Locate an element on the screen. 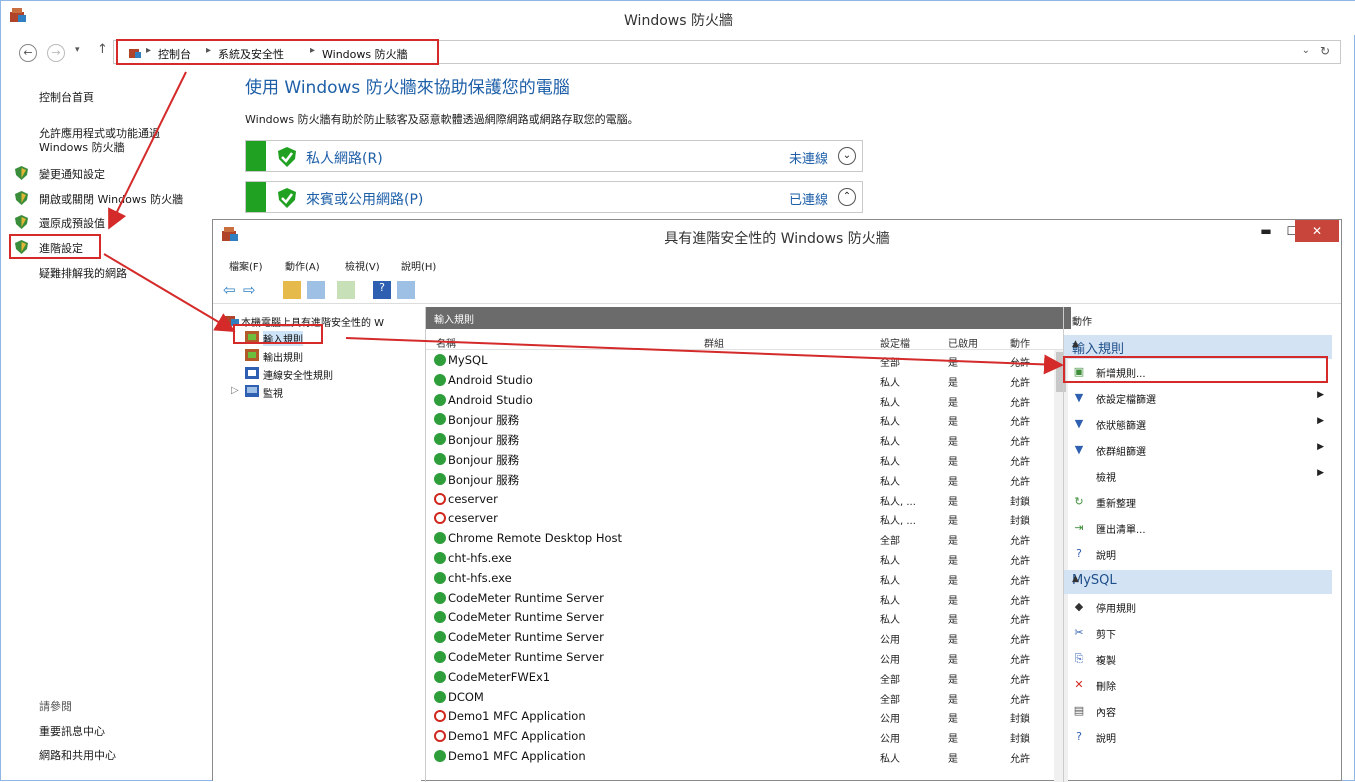 The image size is (1355, 782). nav-change-notify: 變更通知設定 is located at coordinates (72, 174).